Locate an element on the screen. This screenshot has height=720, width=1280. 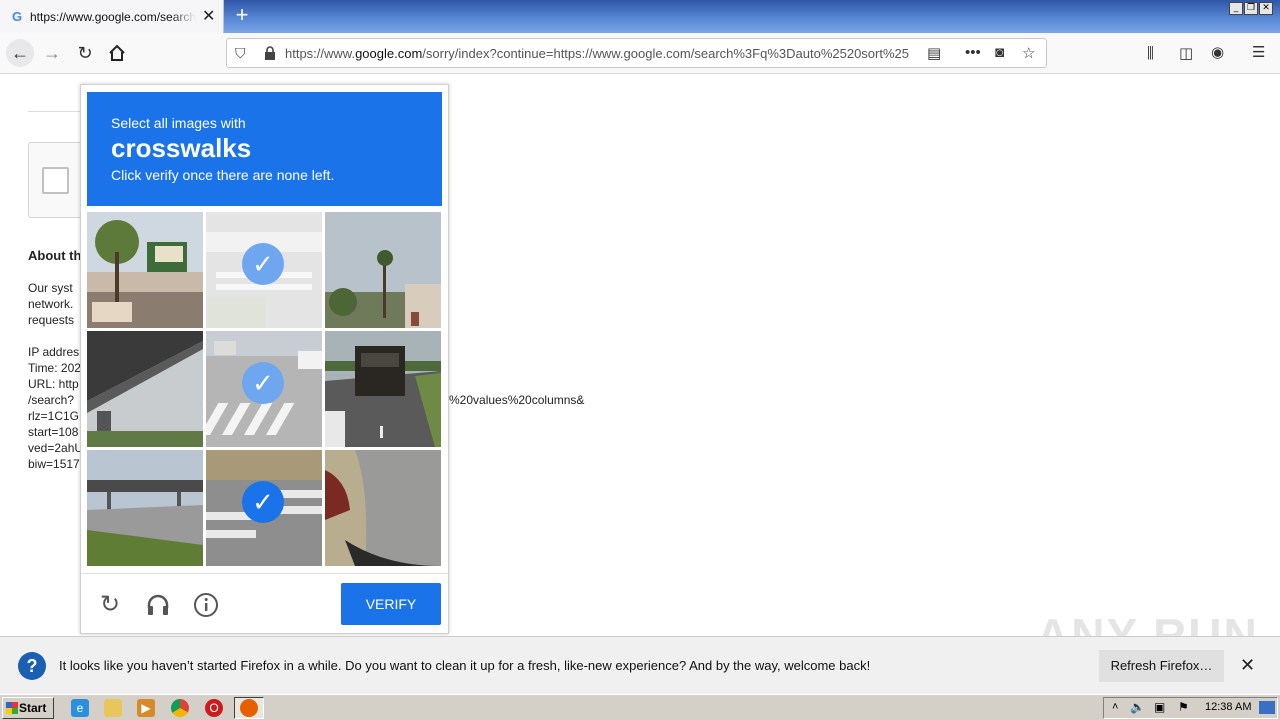
home-icon is located at coordinates (117, 52).